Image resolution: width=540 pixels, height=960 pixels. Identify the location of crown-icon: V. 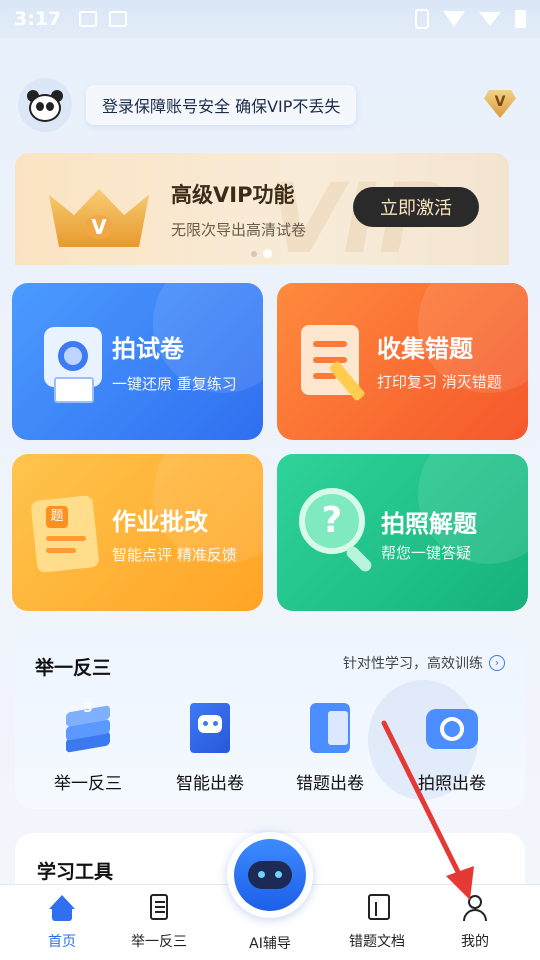
(99, 212).